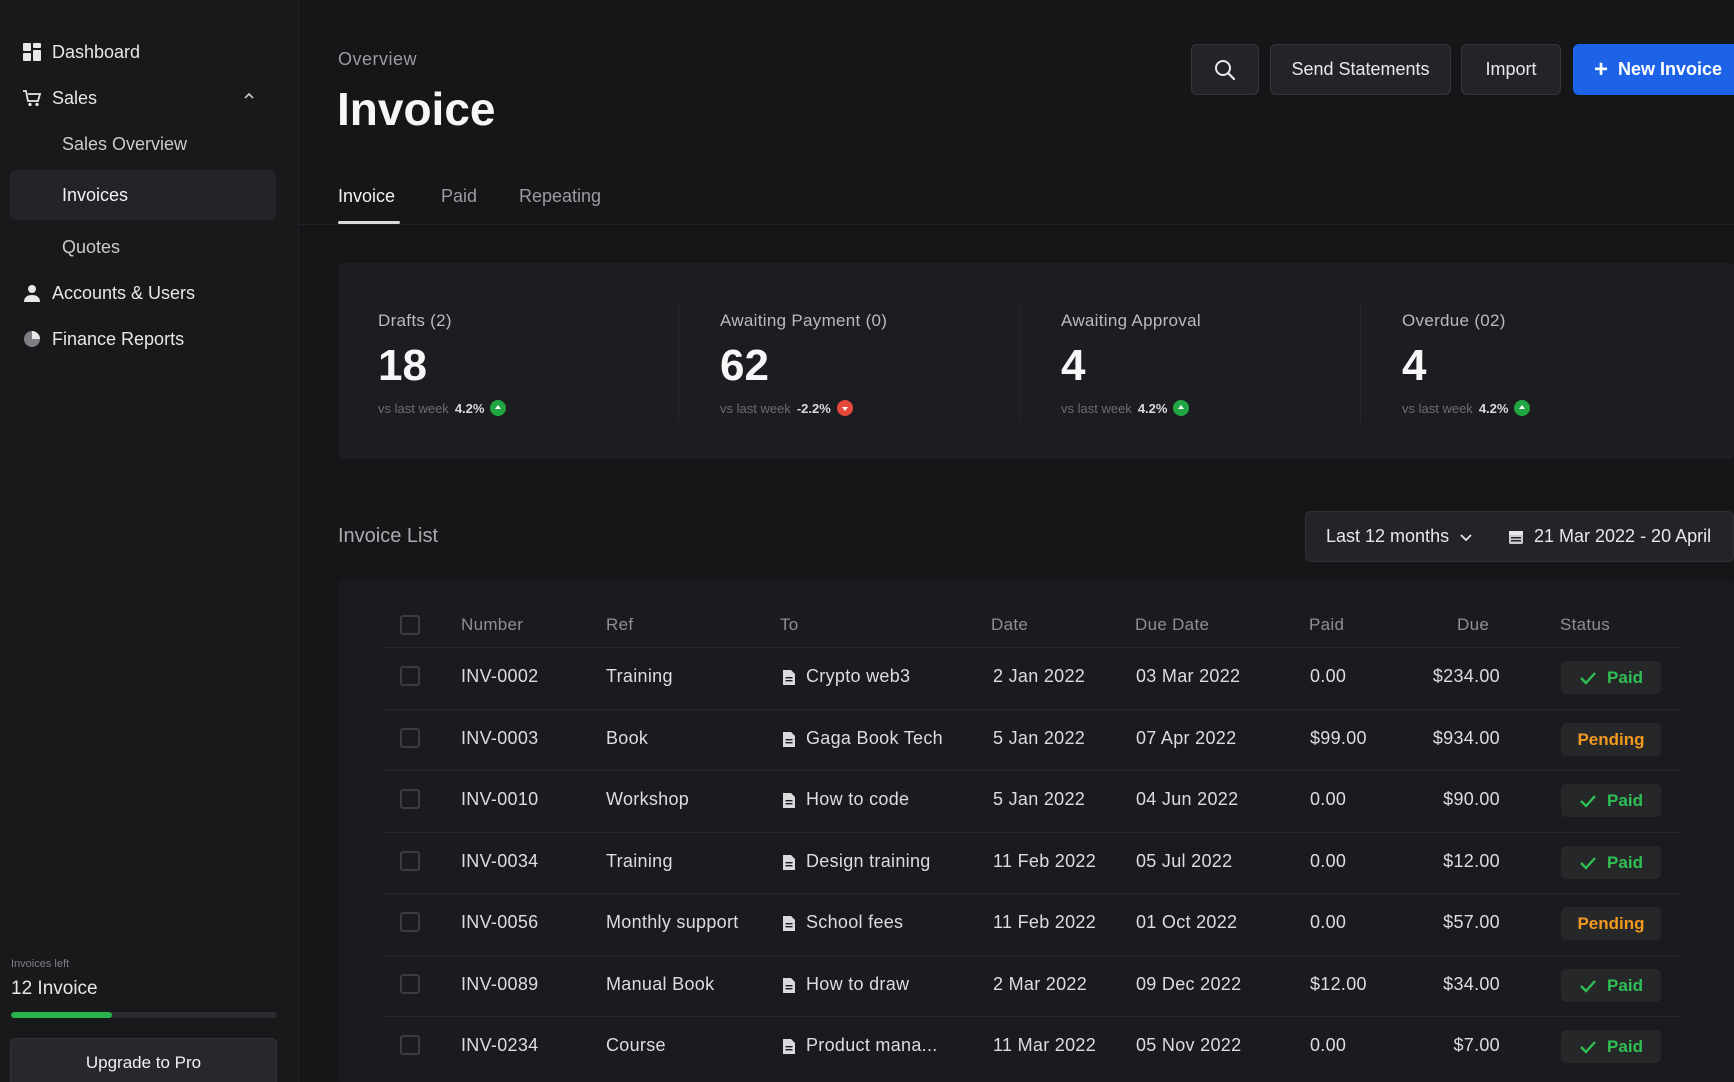 This screenshot has width=1734, height=1082. I want to click on invoice-due-amount: $34.00, so click(1471, 984).